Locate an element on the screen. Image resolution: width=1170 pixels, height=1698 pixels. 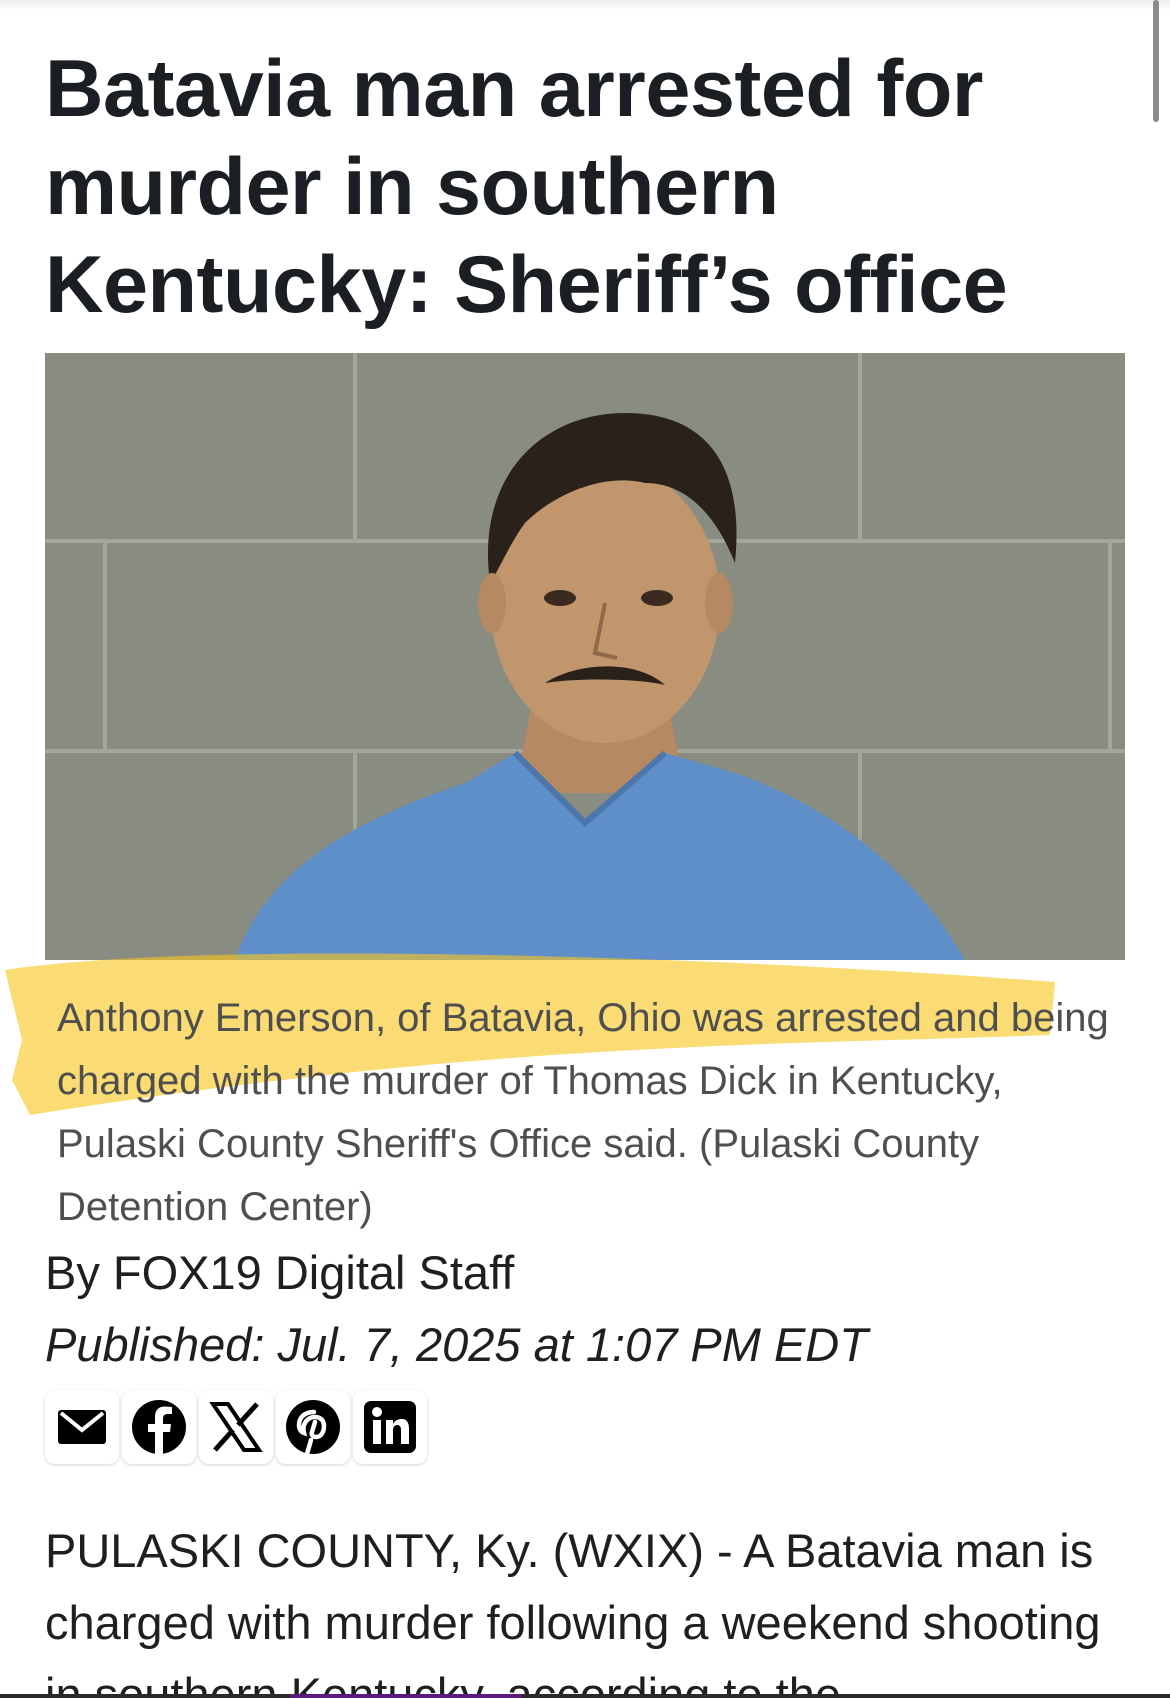
share-pinterest-button is located at coordinates (313, 1427).